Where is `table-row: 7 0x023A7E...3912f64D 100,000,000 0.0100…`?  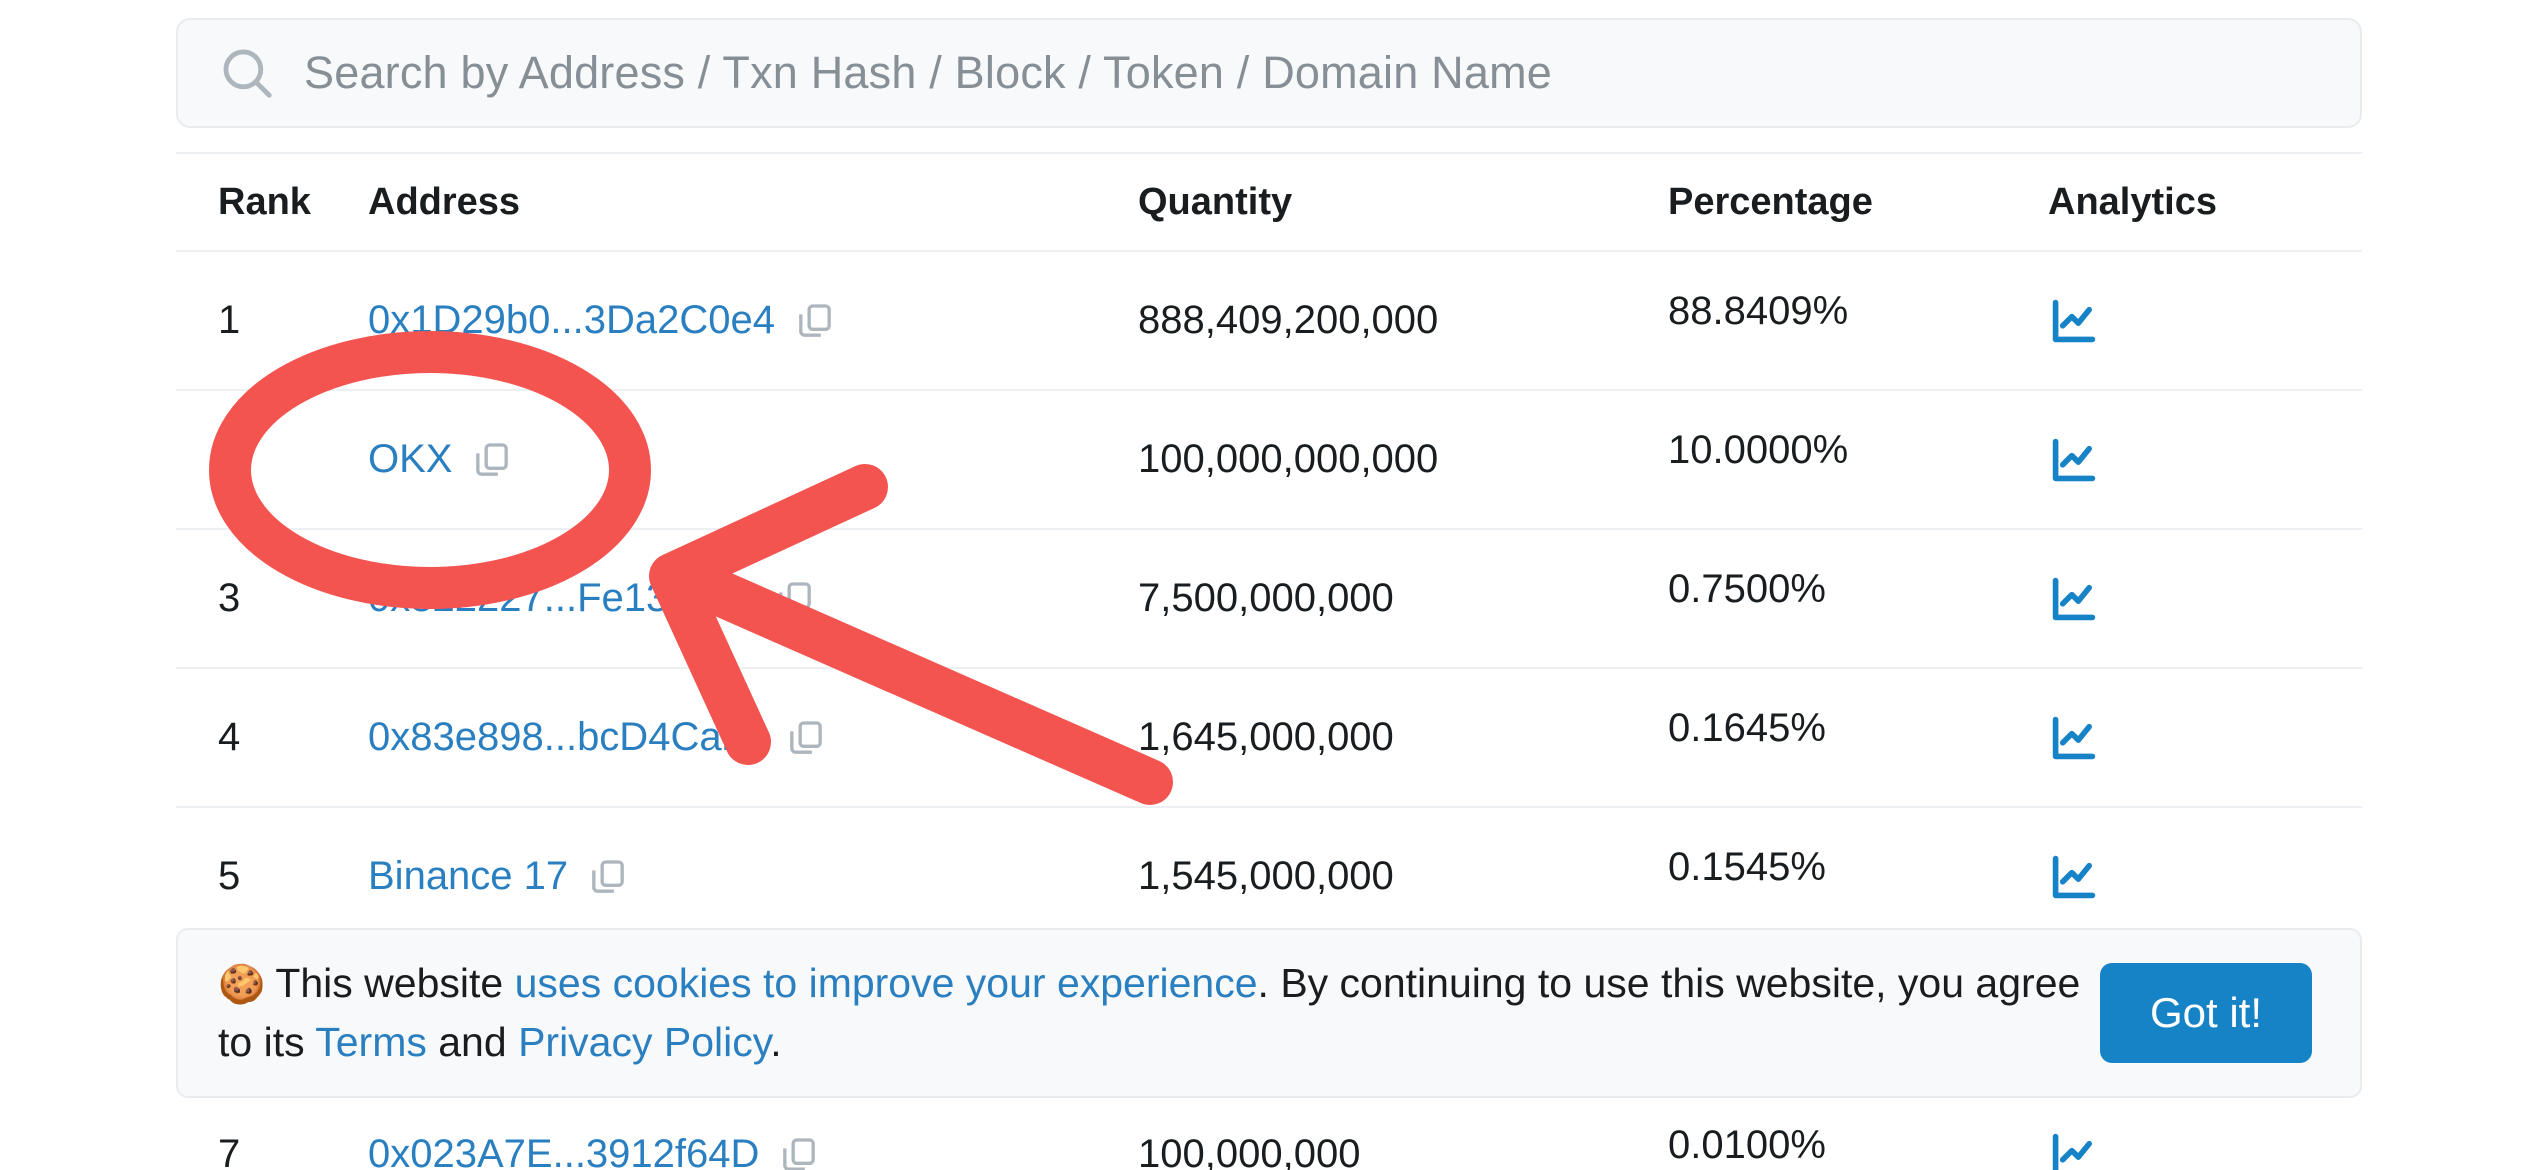 table-row: 7 0x023A7E...3912f64D 100,000,000 0.0100… is located at coordinates (1269, 1128).